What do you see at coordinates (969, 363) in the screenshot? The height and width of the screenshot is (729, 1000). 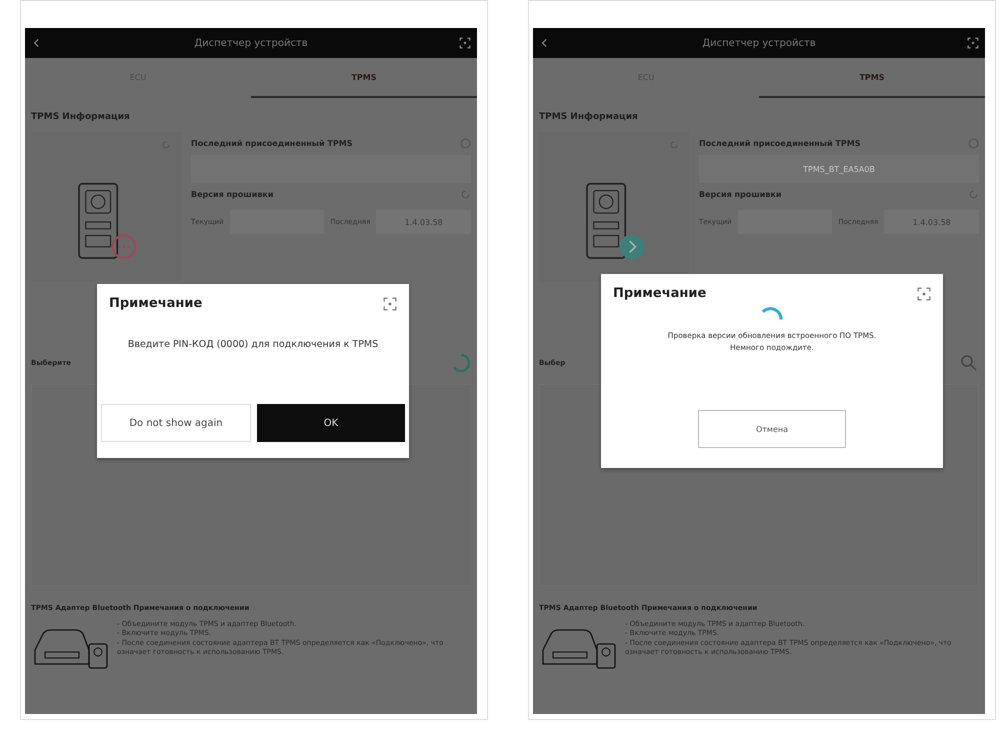 I see `search-icon` at bounding box center [969, 363].